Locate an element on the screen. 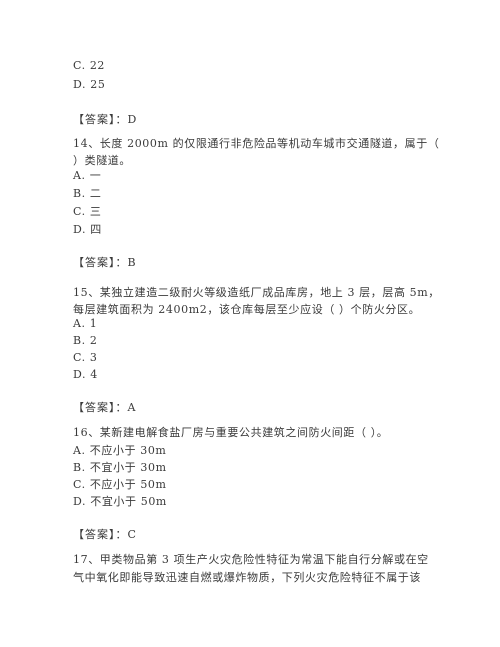 The height and width of the screenshot is (647, 500). answer-line: 【答案】：D is located at coordinates (105, 120).